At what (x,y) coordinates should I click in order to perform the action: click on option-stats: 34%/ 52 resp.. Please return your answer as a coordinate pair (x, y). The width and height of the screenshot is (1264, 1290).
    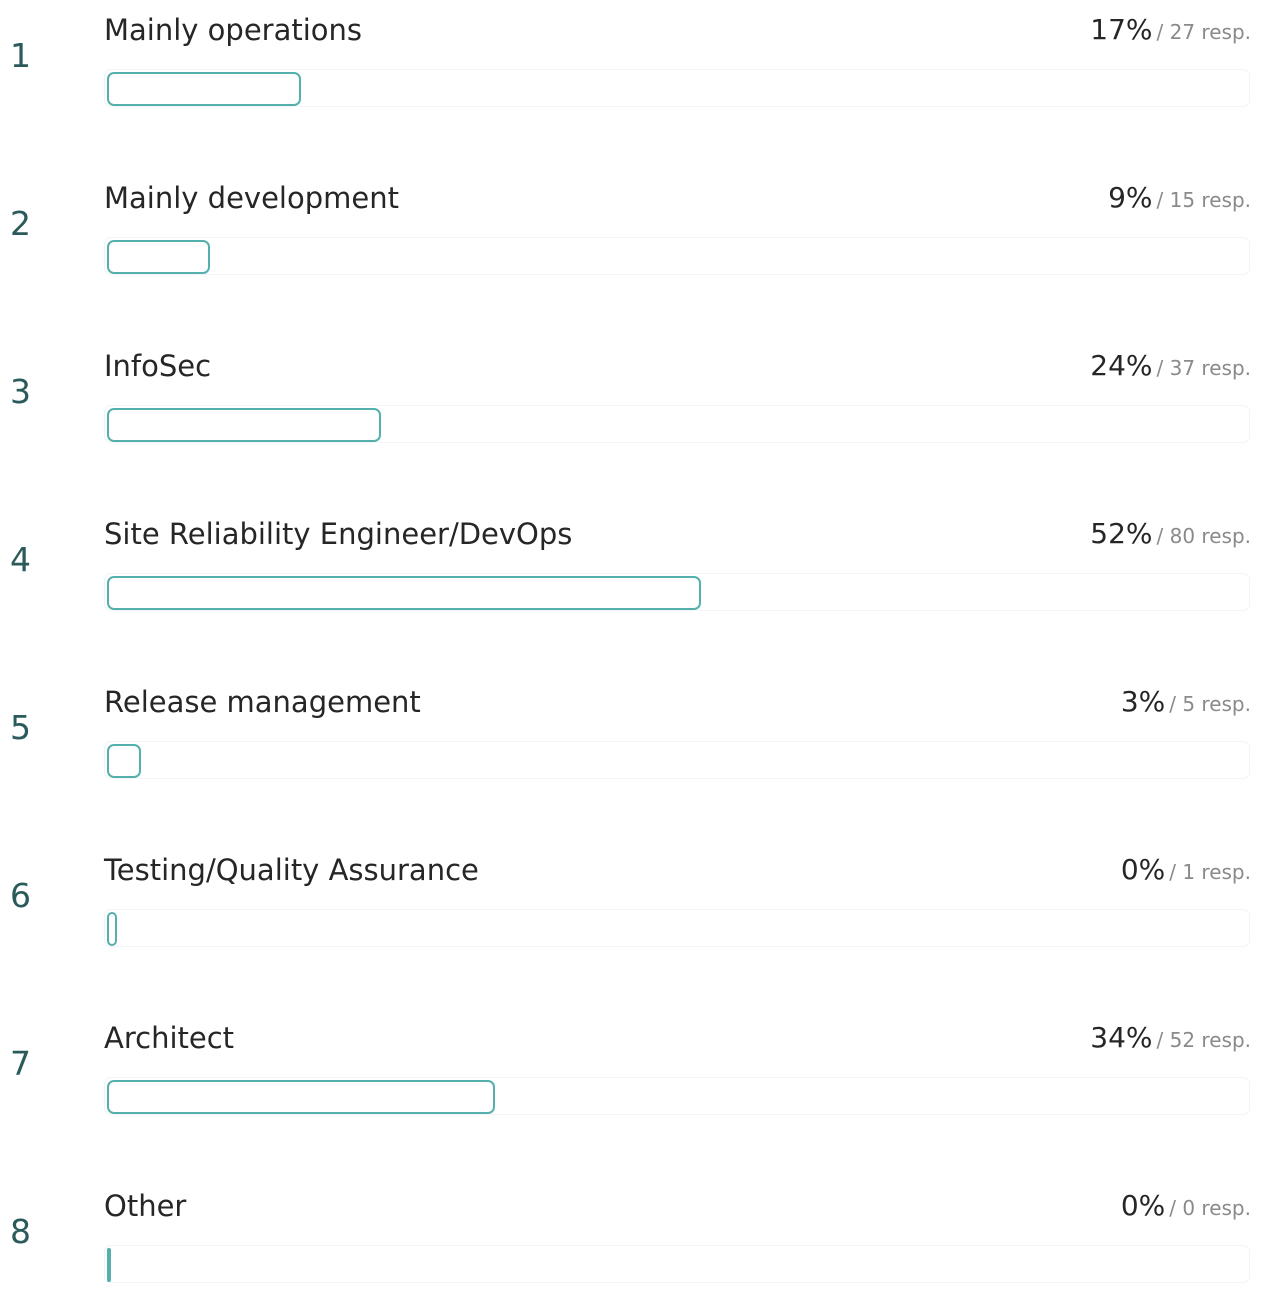
    Looking at the image, I should click on (1170, 1040).